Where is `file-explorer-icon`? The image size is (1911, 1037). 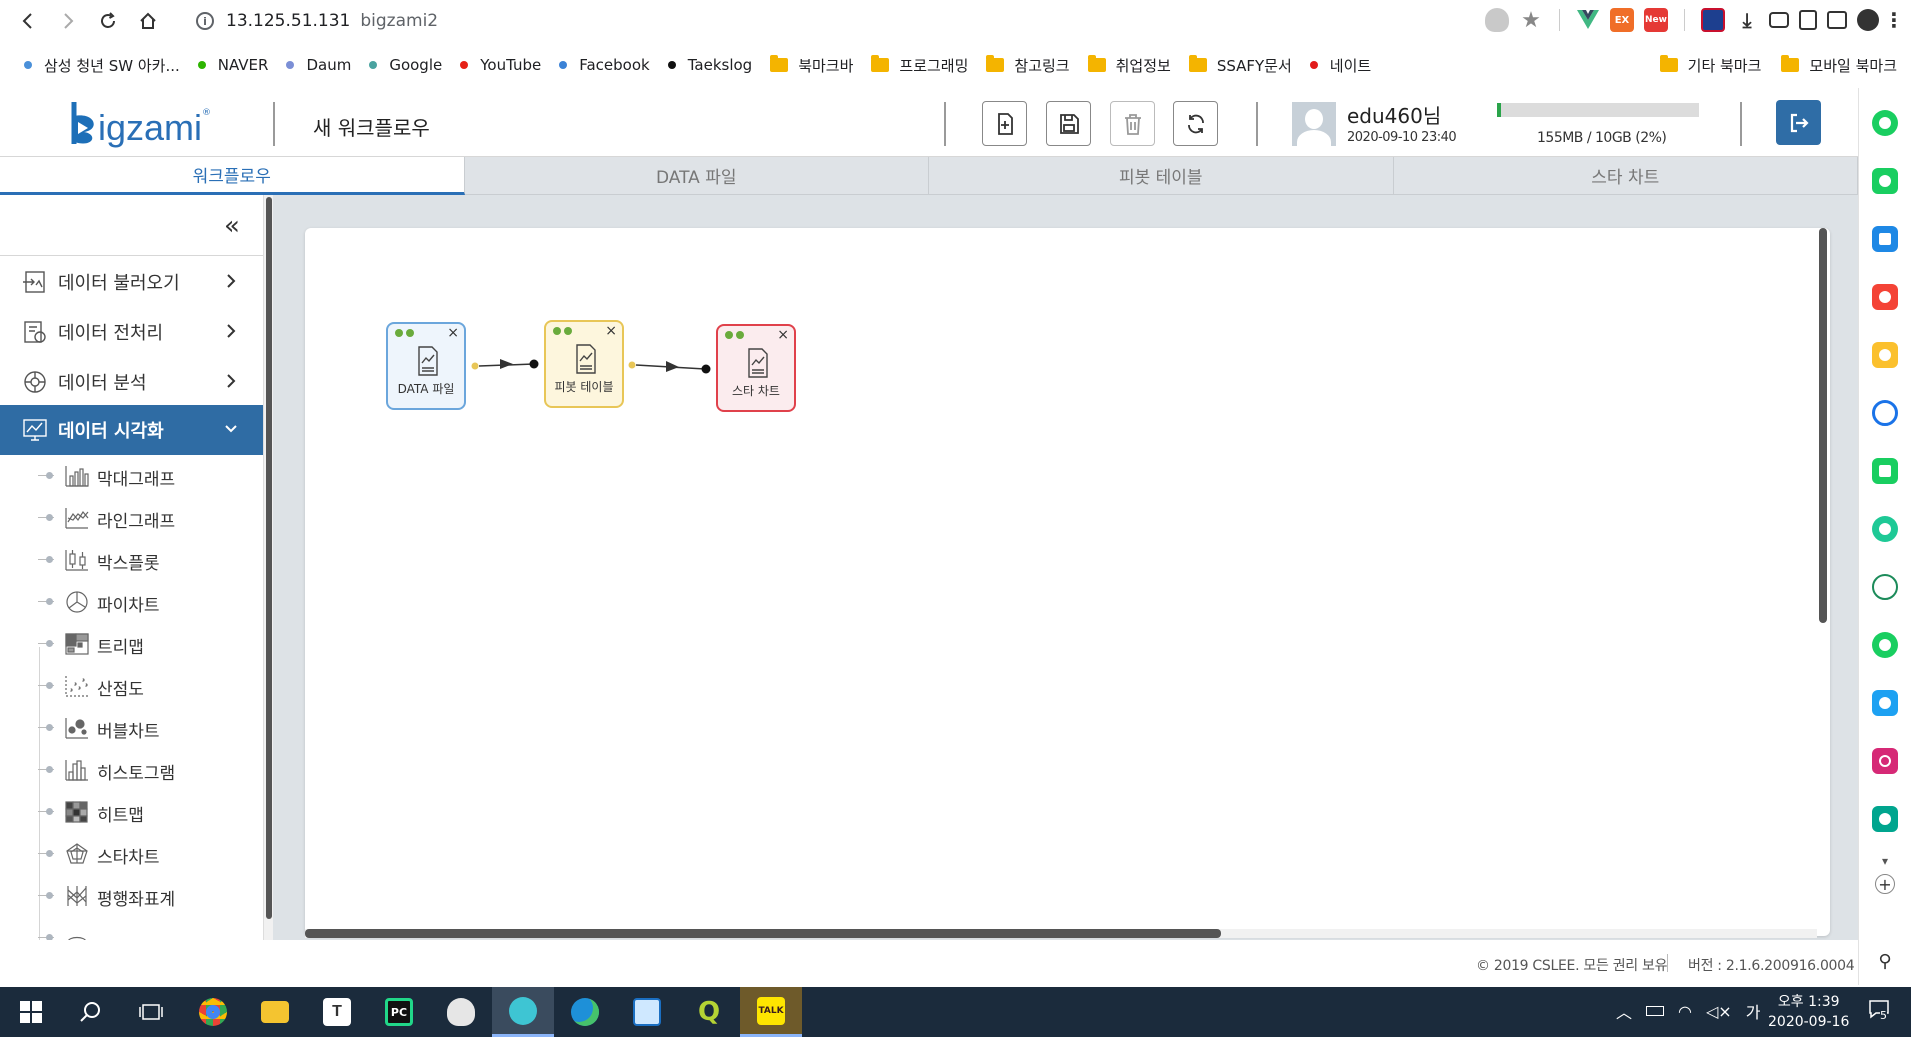
file-explorer-icon is located at coordinates (275, 1012).